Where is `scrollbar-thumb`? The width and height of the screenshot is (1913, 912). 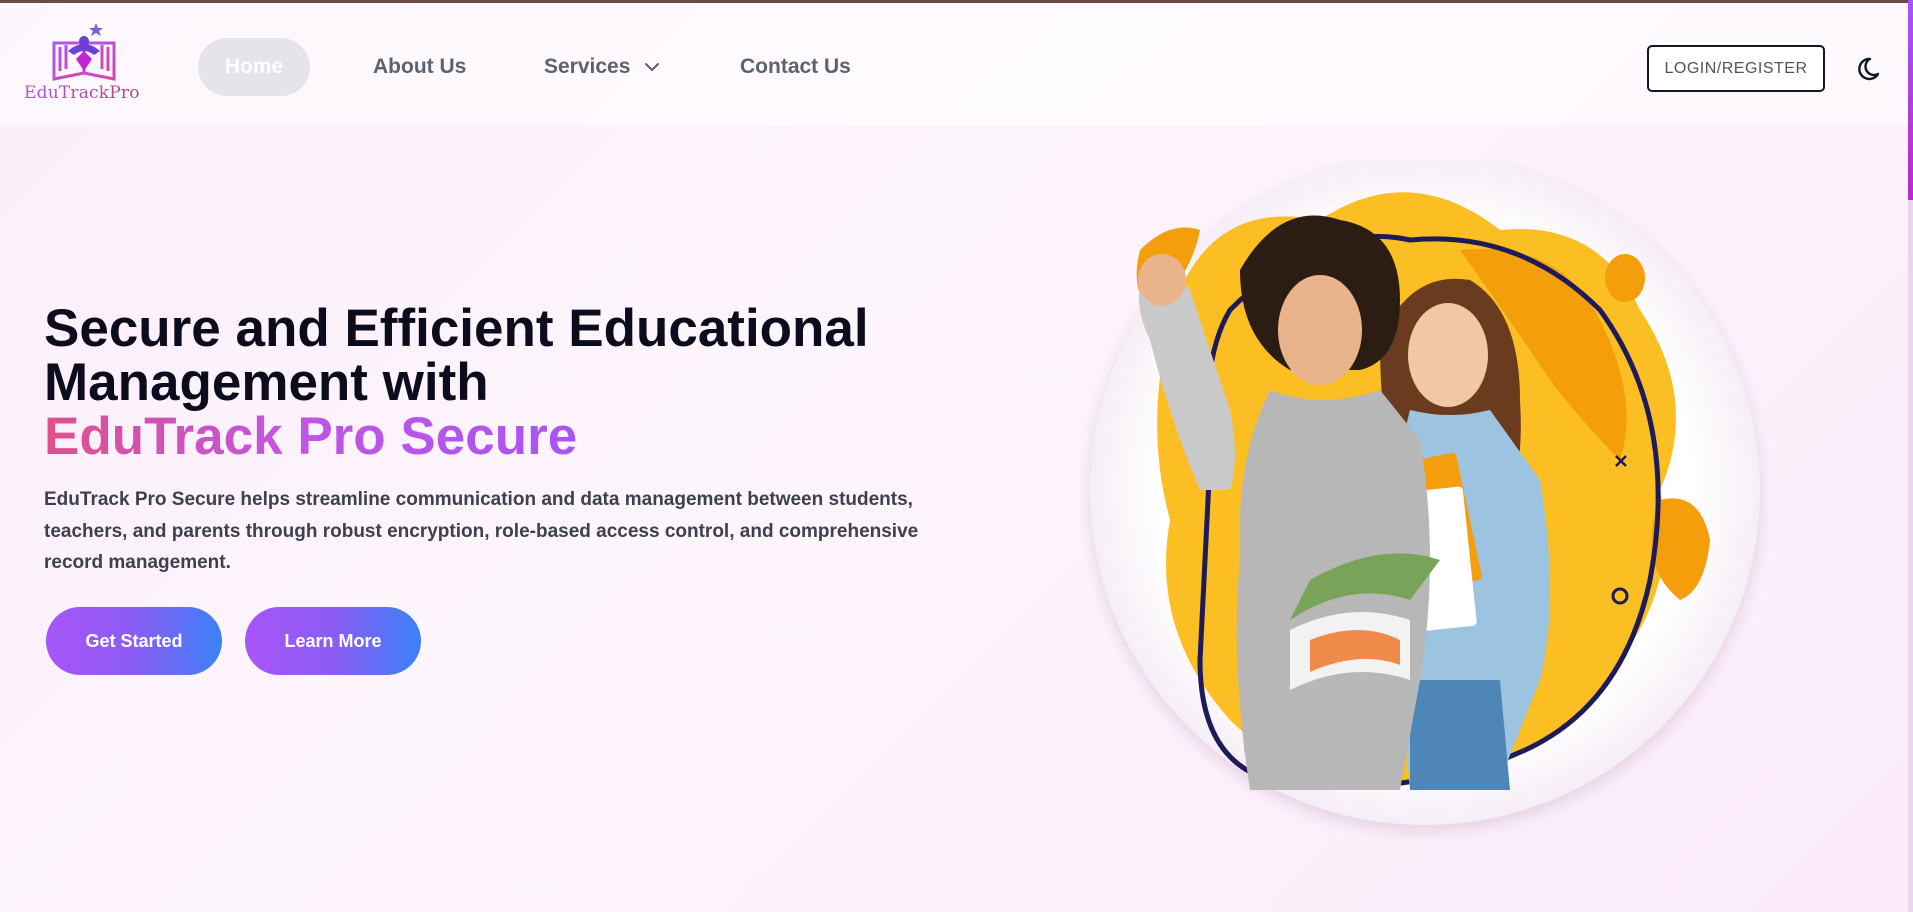 scrollbar-thumb is located at coordinates (1910, 100).